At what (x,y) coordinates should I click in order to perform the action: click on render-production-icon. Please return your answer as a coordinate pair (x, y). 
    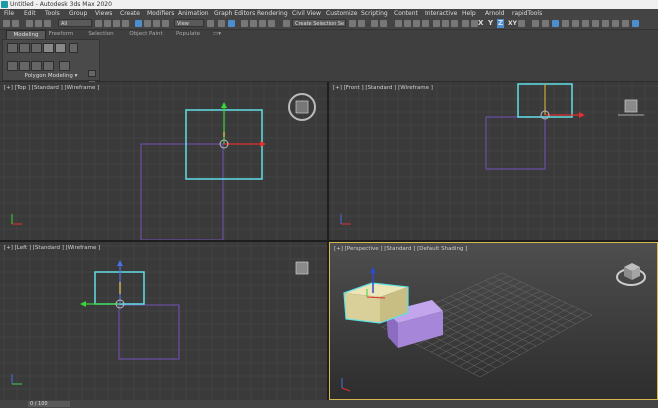
    Looking at the image, I should click on (454, 23).